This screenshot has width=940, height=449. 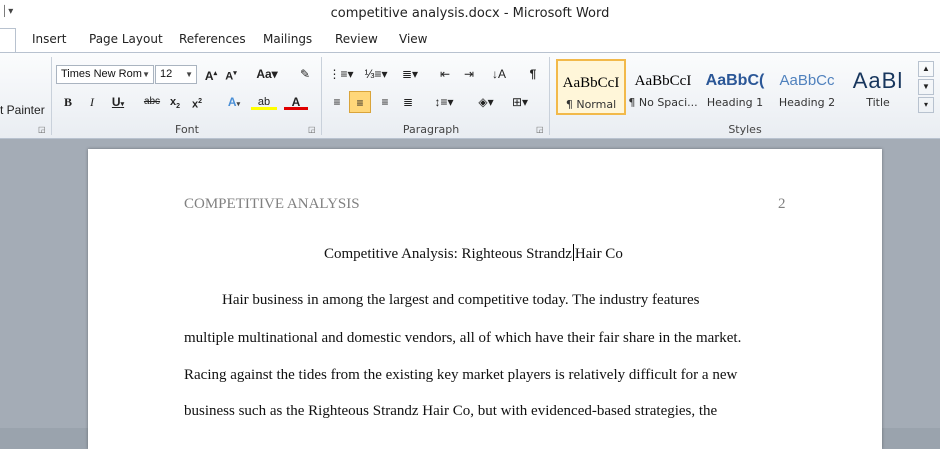 What do you see at coordinates (312, 129) in the screenshot?
I see `font-launcher-icon: ◲` at bounding box center [312, 129].